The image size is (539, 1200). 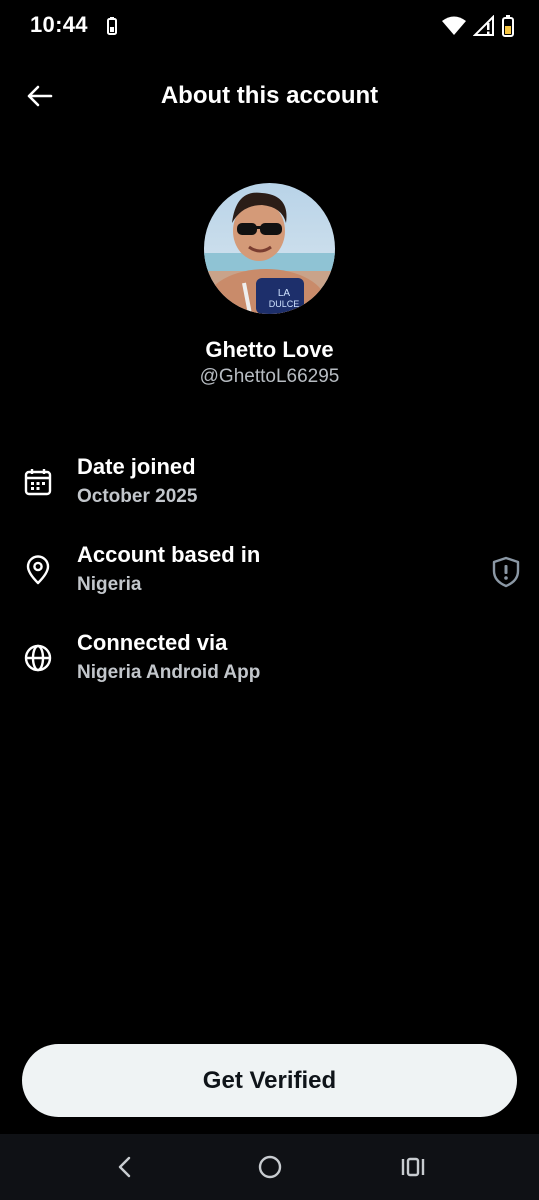 I want to click on system-nav-bar, so click(x=269, y=1167).